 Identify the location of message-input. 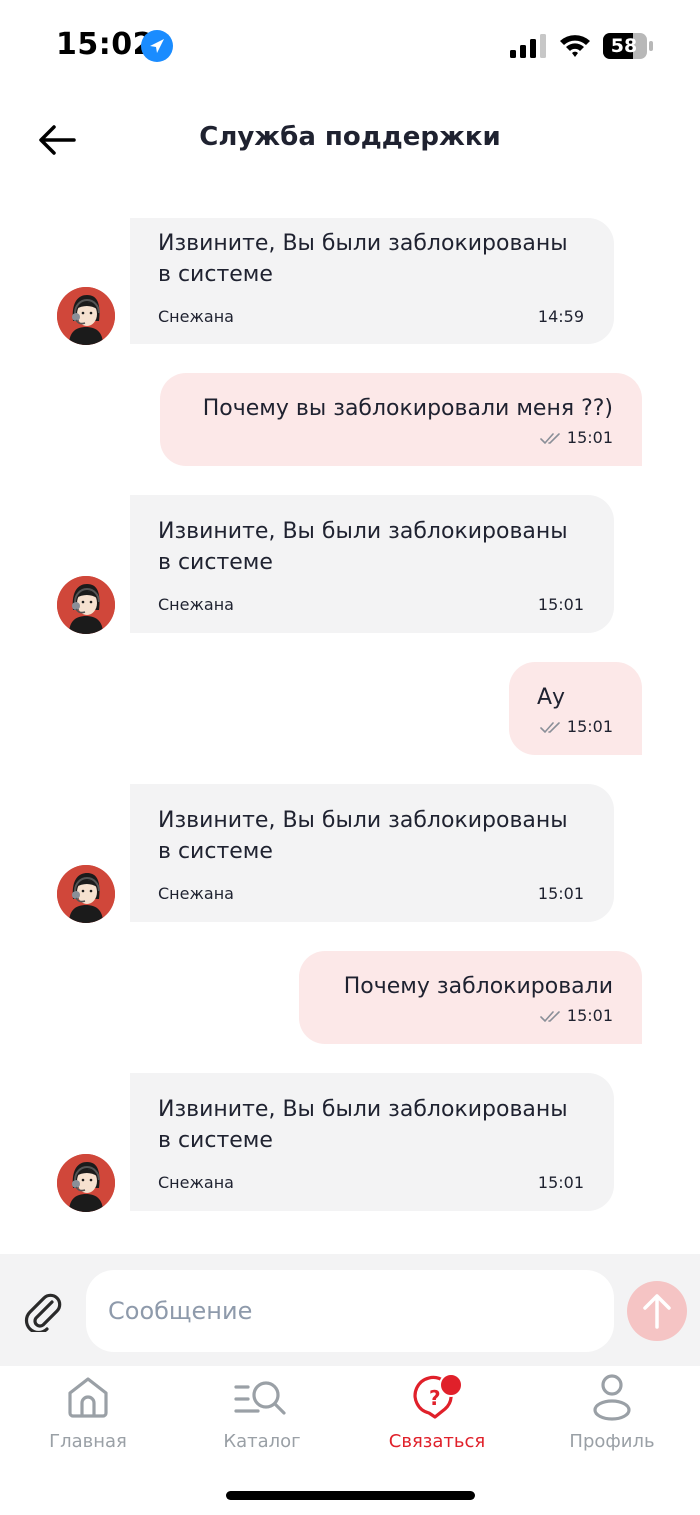
(350, 1311).